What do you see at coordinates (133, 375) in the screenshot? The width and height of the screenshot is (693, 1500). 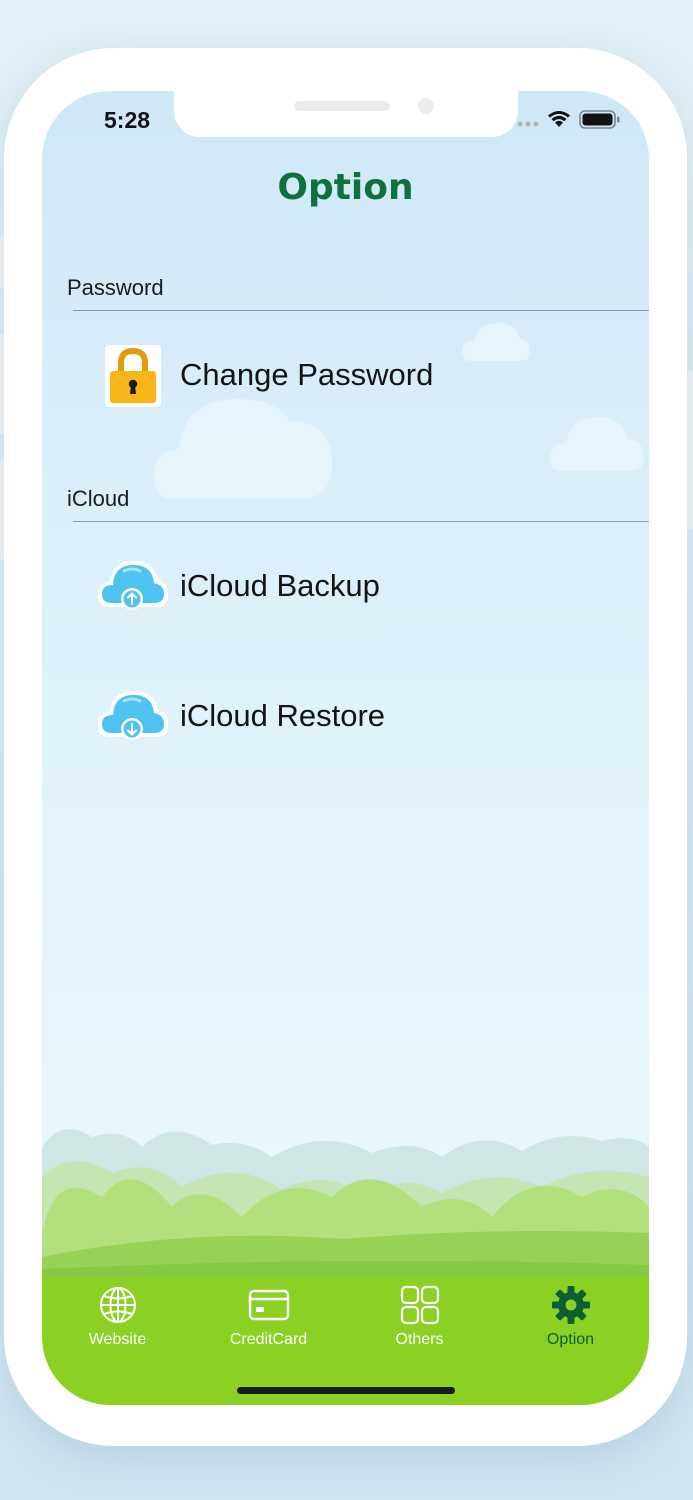 I see `lock-icon` at bounding box center [133, 375].